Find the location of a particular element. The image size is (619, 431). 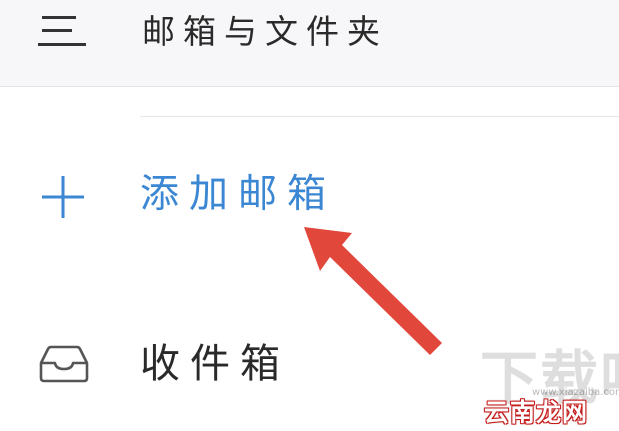

plus-icon is located at coordinates (63, 197).